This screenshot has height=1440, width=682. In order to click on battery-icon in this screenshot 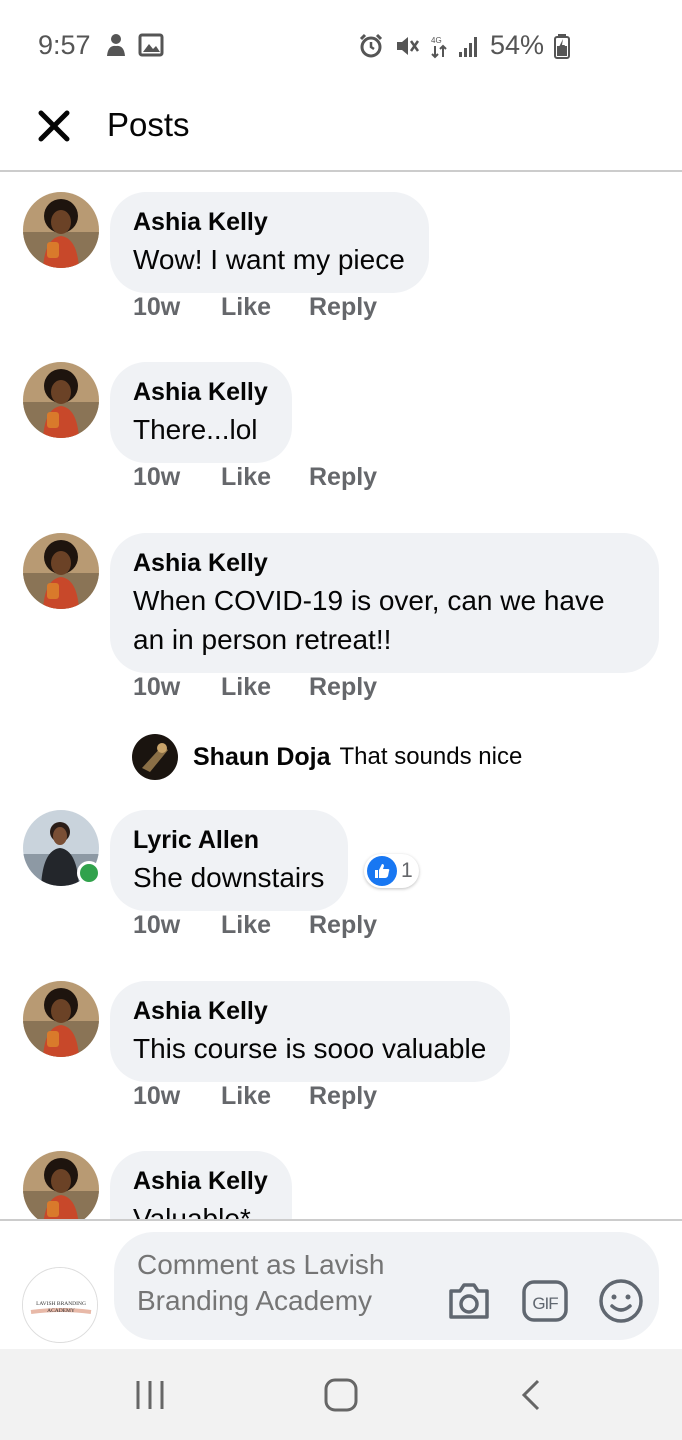, I will do `click(562, 46)`.